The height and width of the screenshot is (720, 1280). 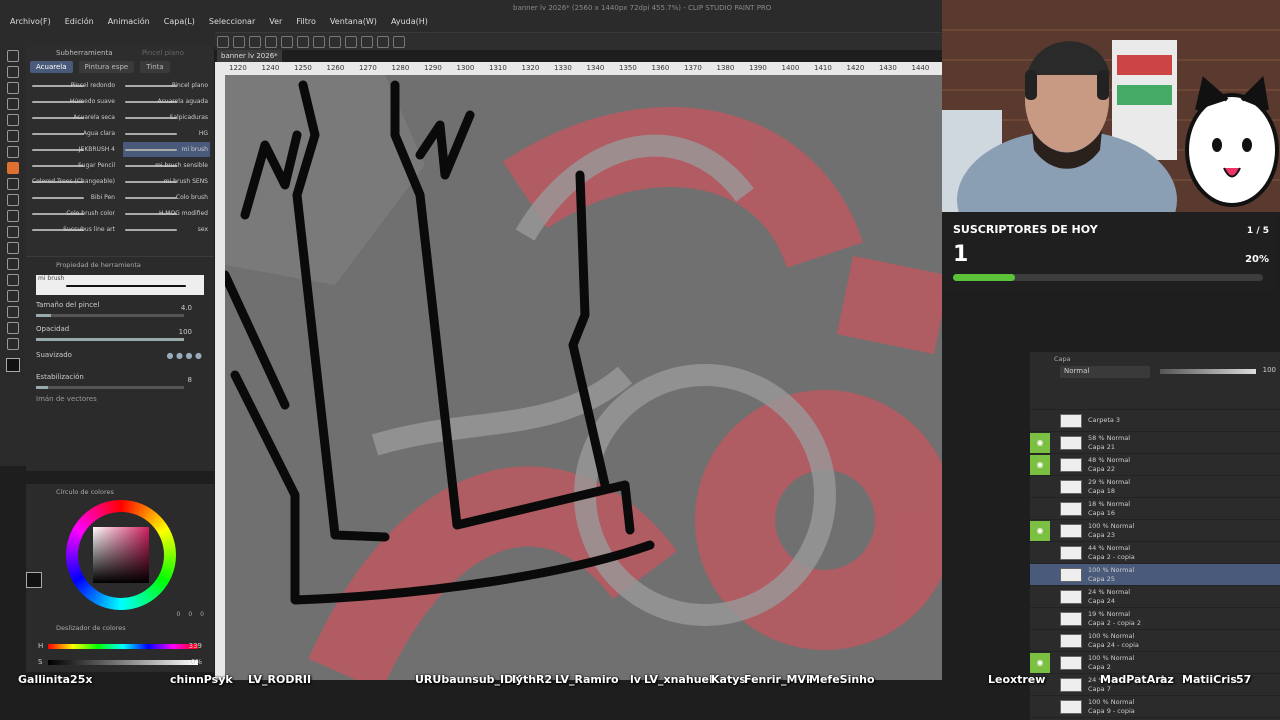 I want to click on brush-item: Bibi Pen, so click(x=73, y=197).